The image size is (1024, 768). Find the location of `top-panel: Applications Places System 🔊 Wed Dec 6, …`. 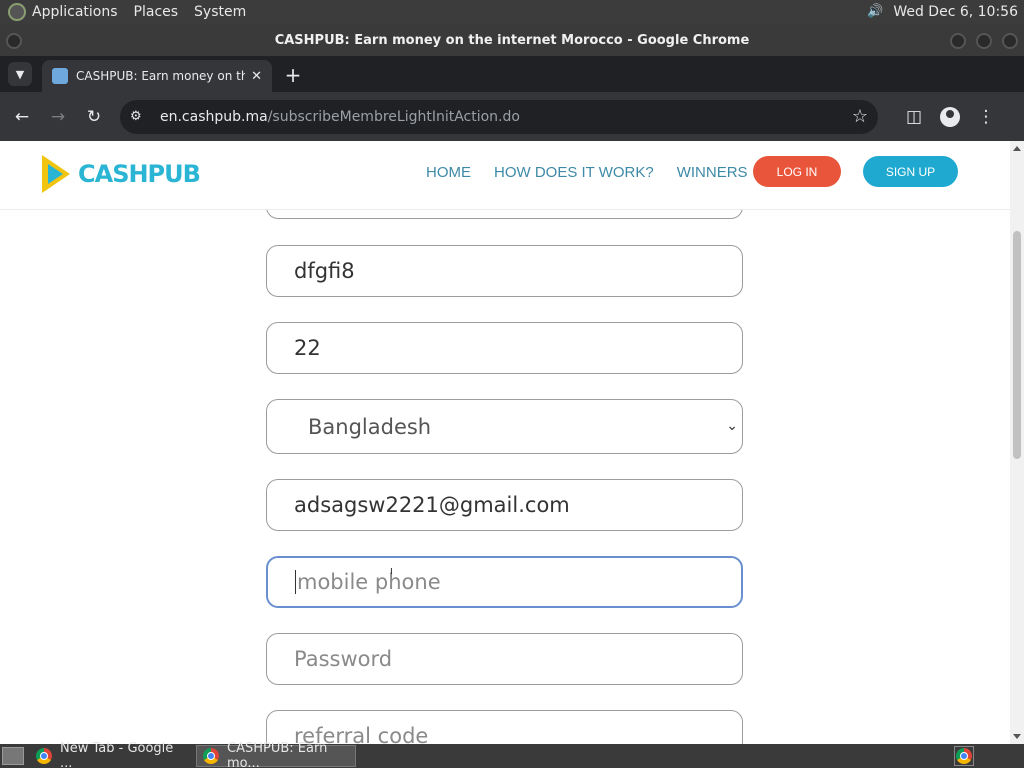

top-panel: Applications Places System 🔊 Wed Dec 6, … is located at coordinates (512, 12).